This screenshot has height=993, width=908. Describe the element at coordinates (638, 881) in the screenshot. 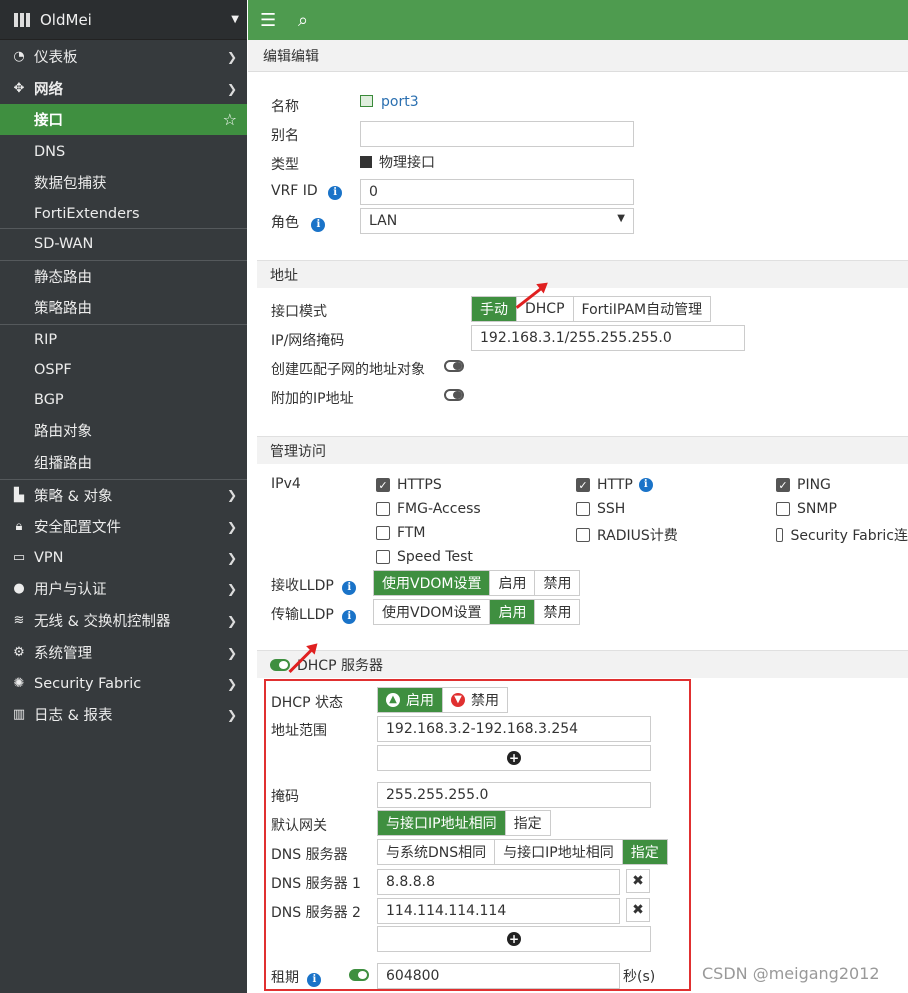

I see `remove-dns1-button: ✖` at that location.